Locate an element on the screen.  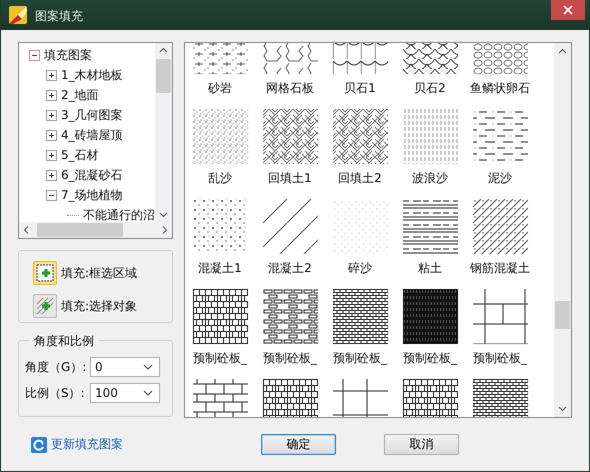
refresh-patterns-link: 更新填充图案 is located at coordinates (87, 444).